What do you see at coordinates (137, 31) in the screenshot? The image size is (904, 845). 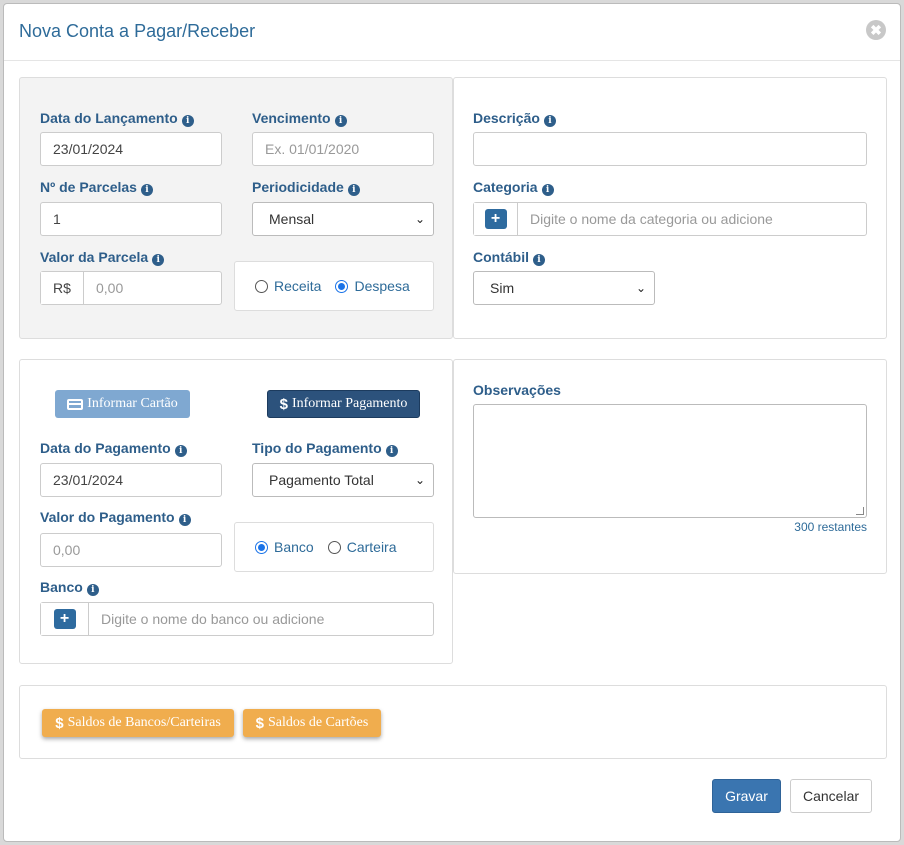 I see `modal-title: Nova Conta a Pagar/Receber` at bounding box center [137, 31].